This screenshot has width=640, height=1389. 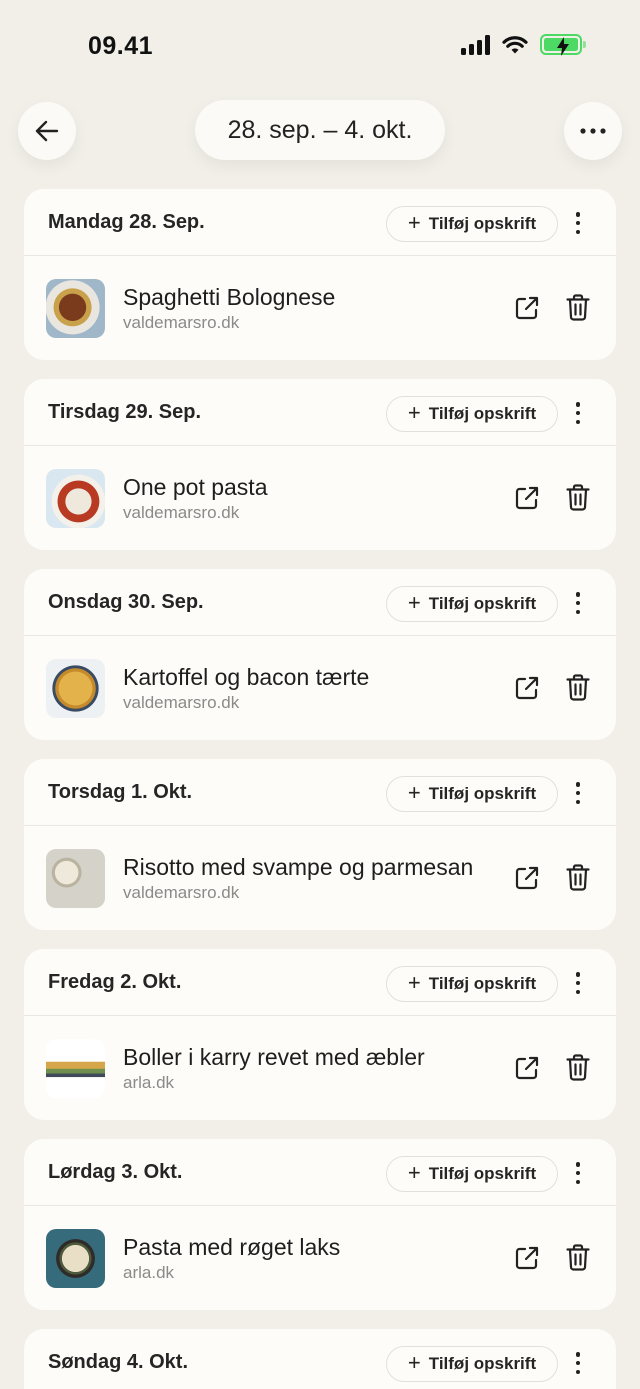 I want to click on day-title: Mandag 28. Sep., so click(x=126, y=221).